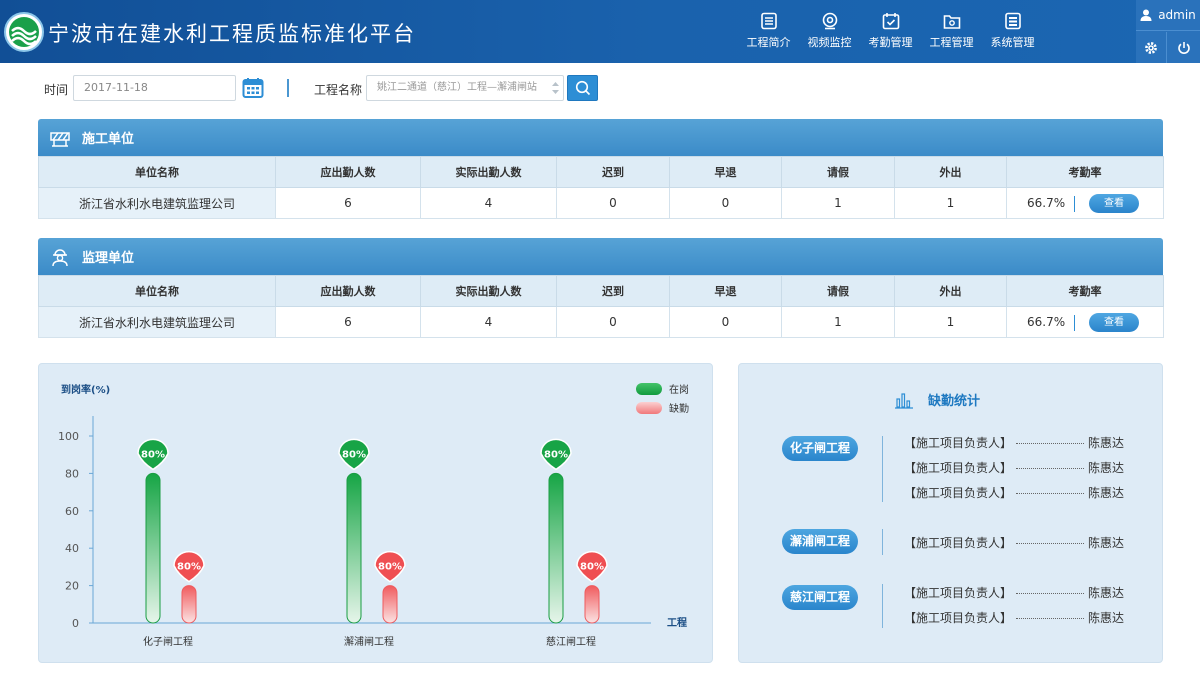 The width and height of the screenshot is (1200, 688). Describe the element at coordinates (1168, 15) in the screenshot. I see `user-menu: admin` at that location.